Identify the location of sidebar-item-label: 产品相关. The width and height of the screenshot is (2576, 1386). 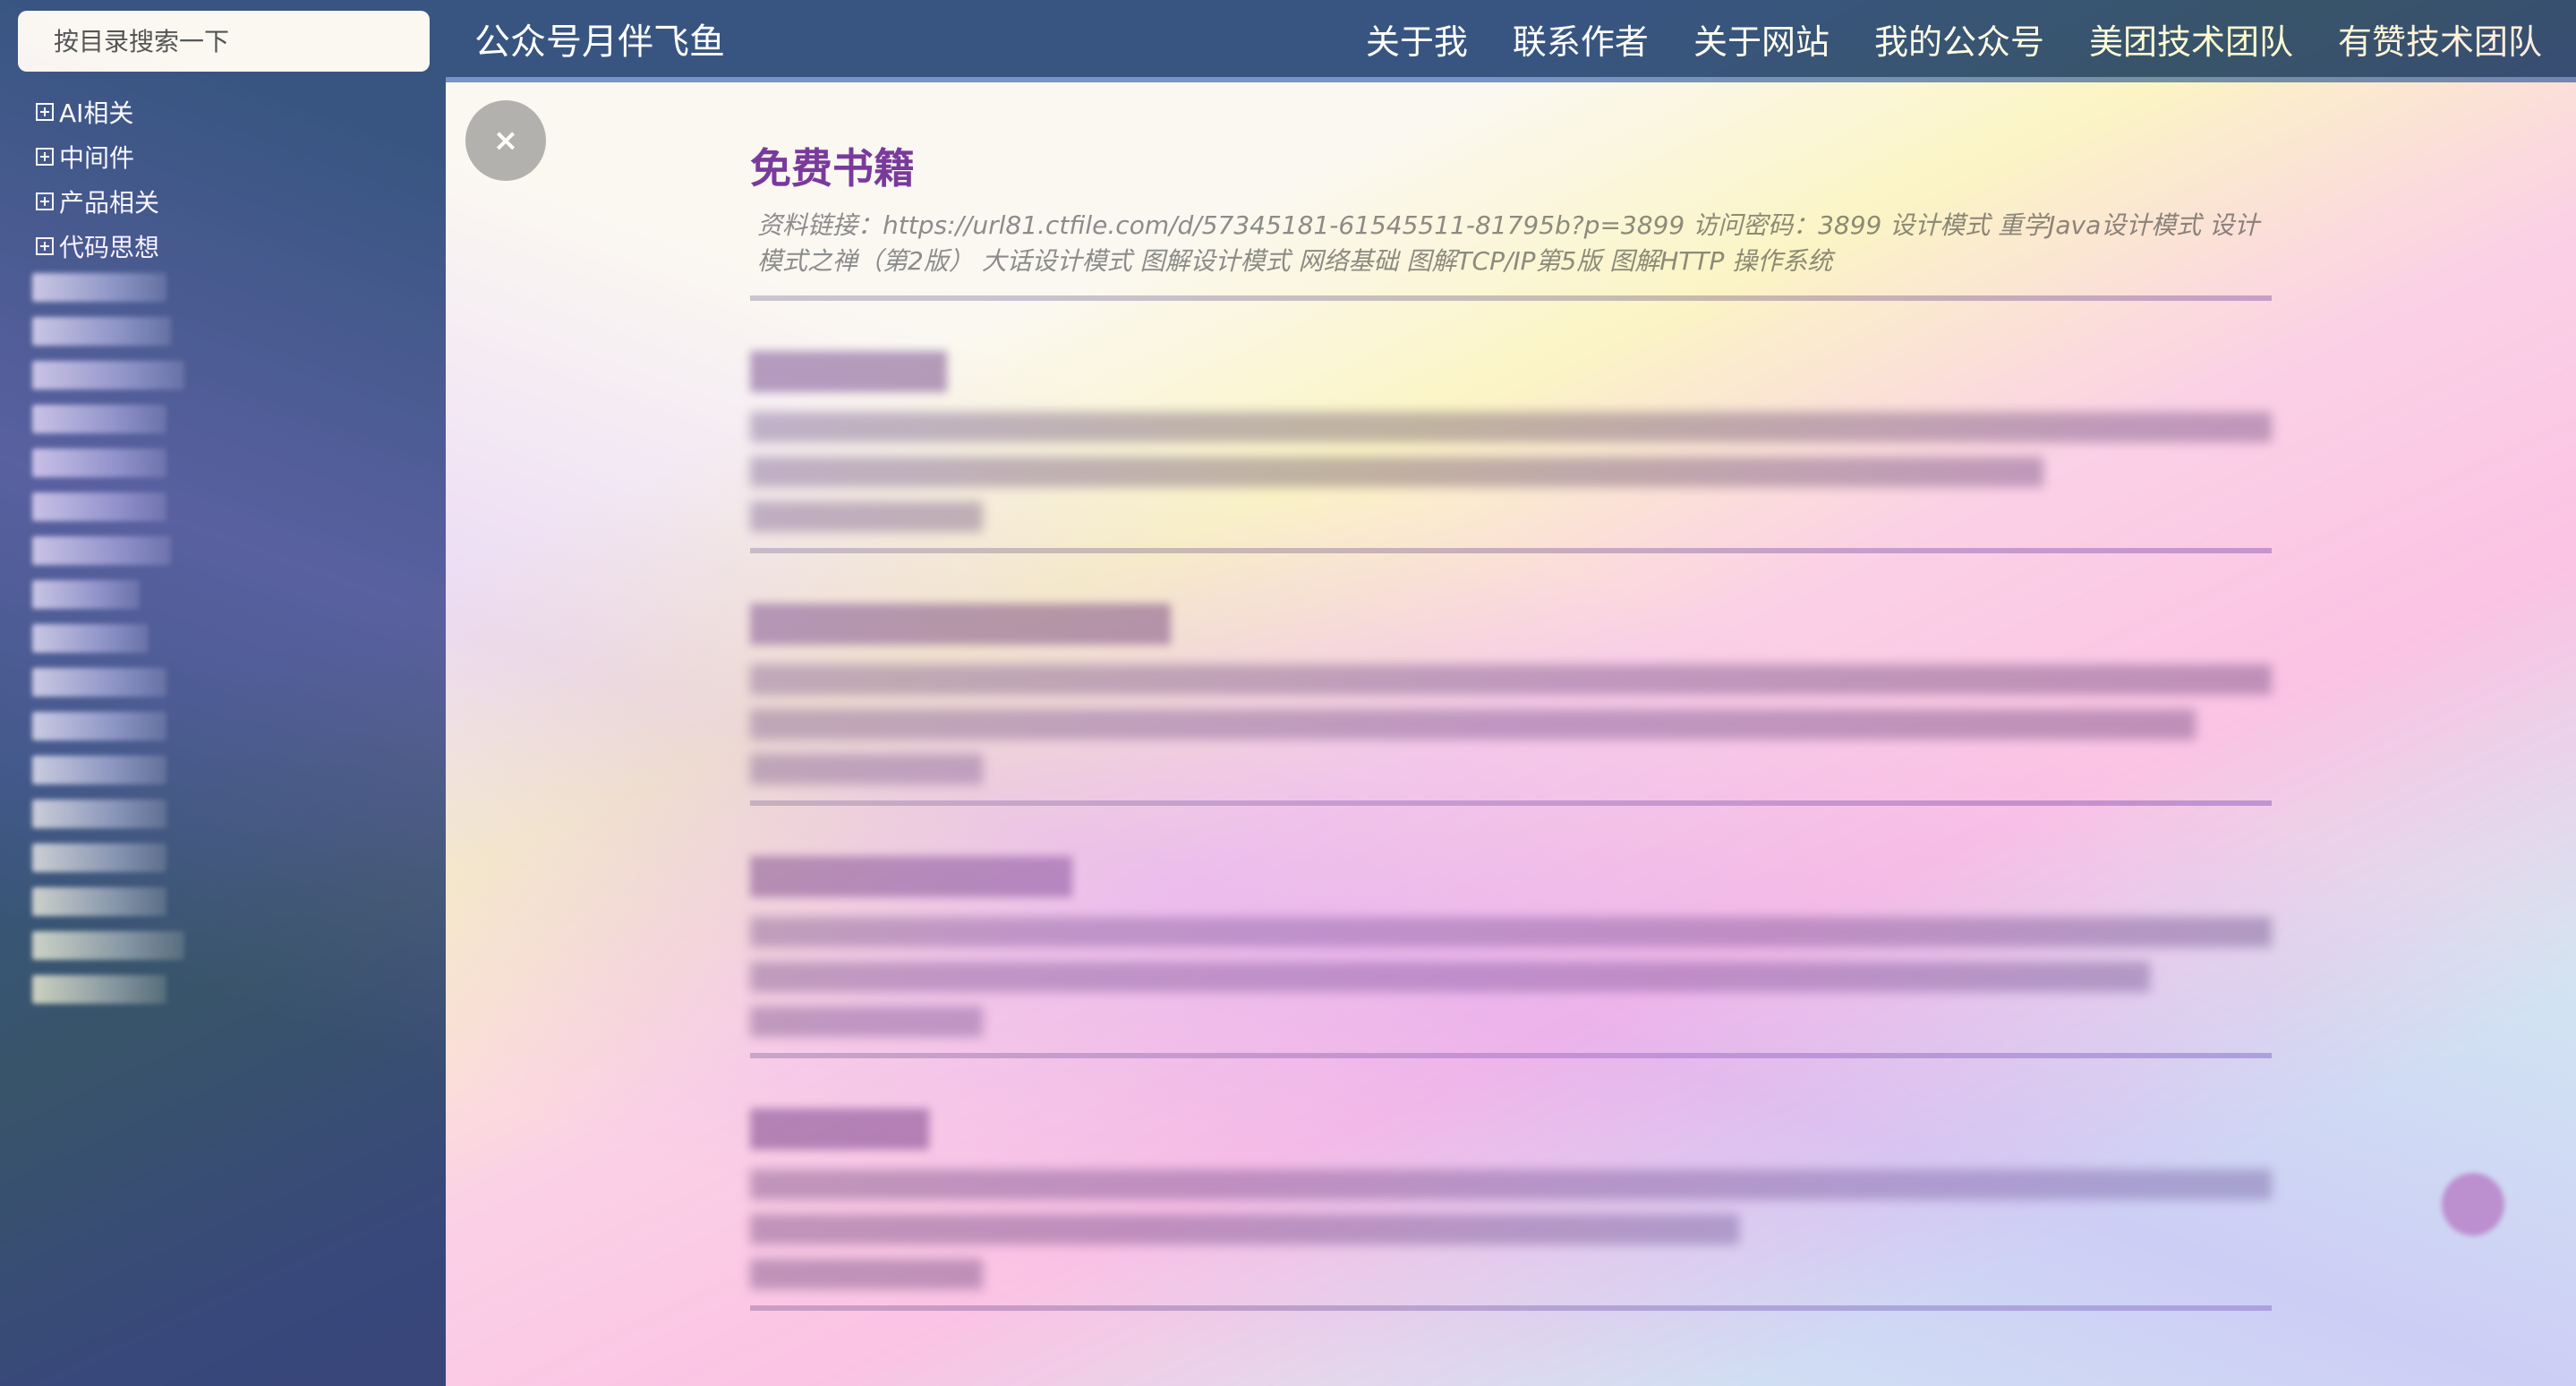
(109, 203).